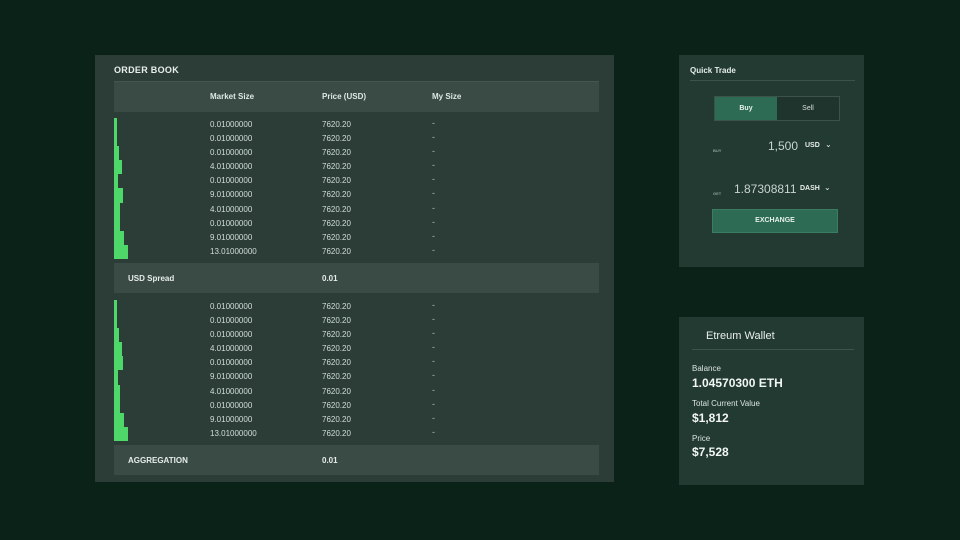  What do you see at coordinates (233, 251) in the screenshot?
I see `market-size: 13.01000000` at bounding box center [233, 251].